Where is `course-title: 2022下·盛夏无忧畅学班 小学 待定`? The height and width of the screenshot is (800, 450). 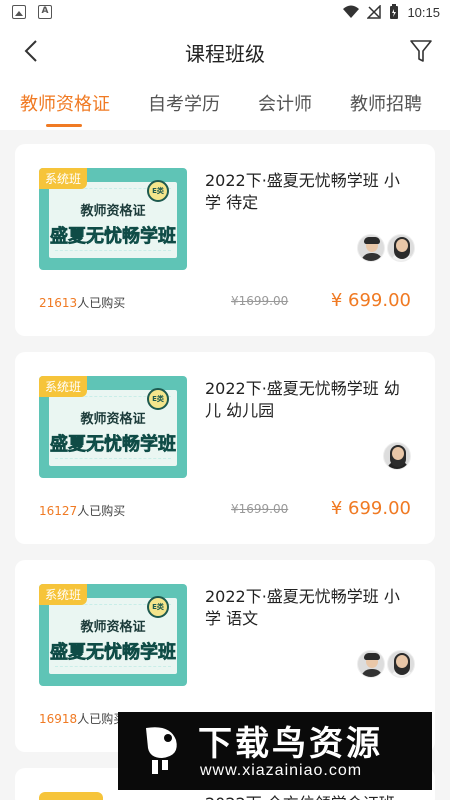
course-title: 2022下·盛夏无忧畅学班 小学 待定 is located at coordinates (302, 191).